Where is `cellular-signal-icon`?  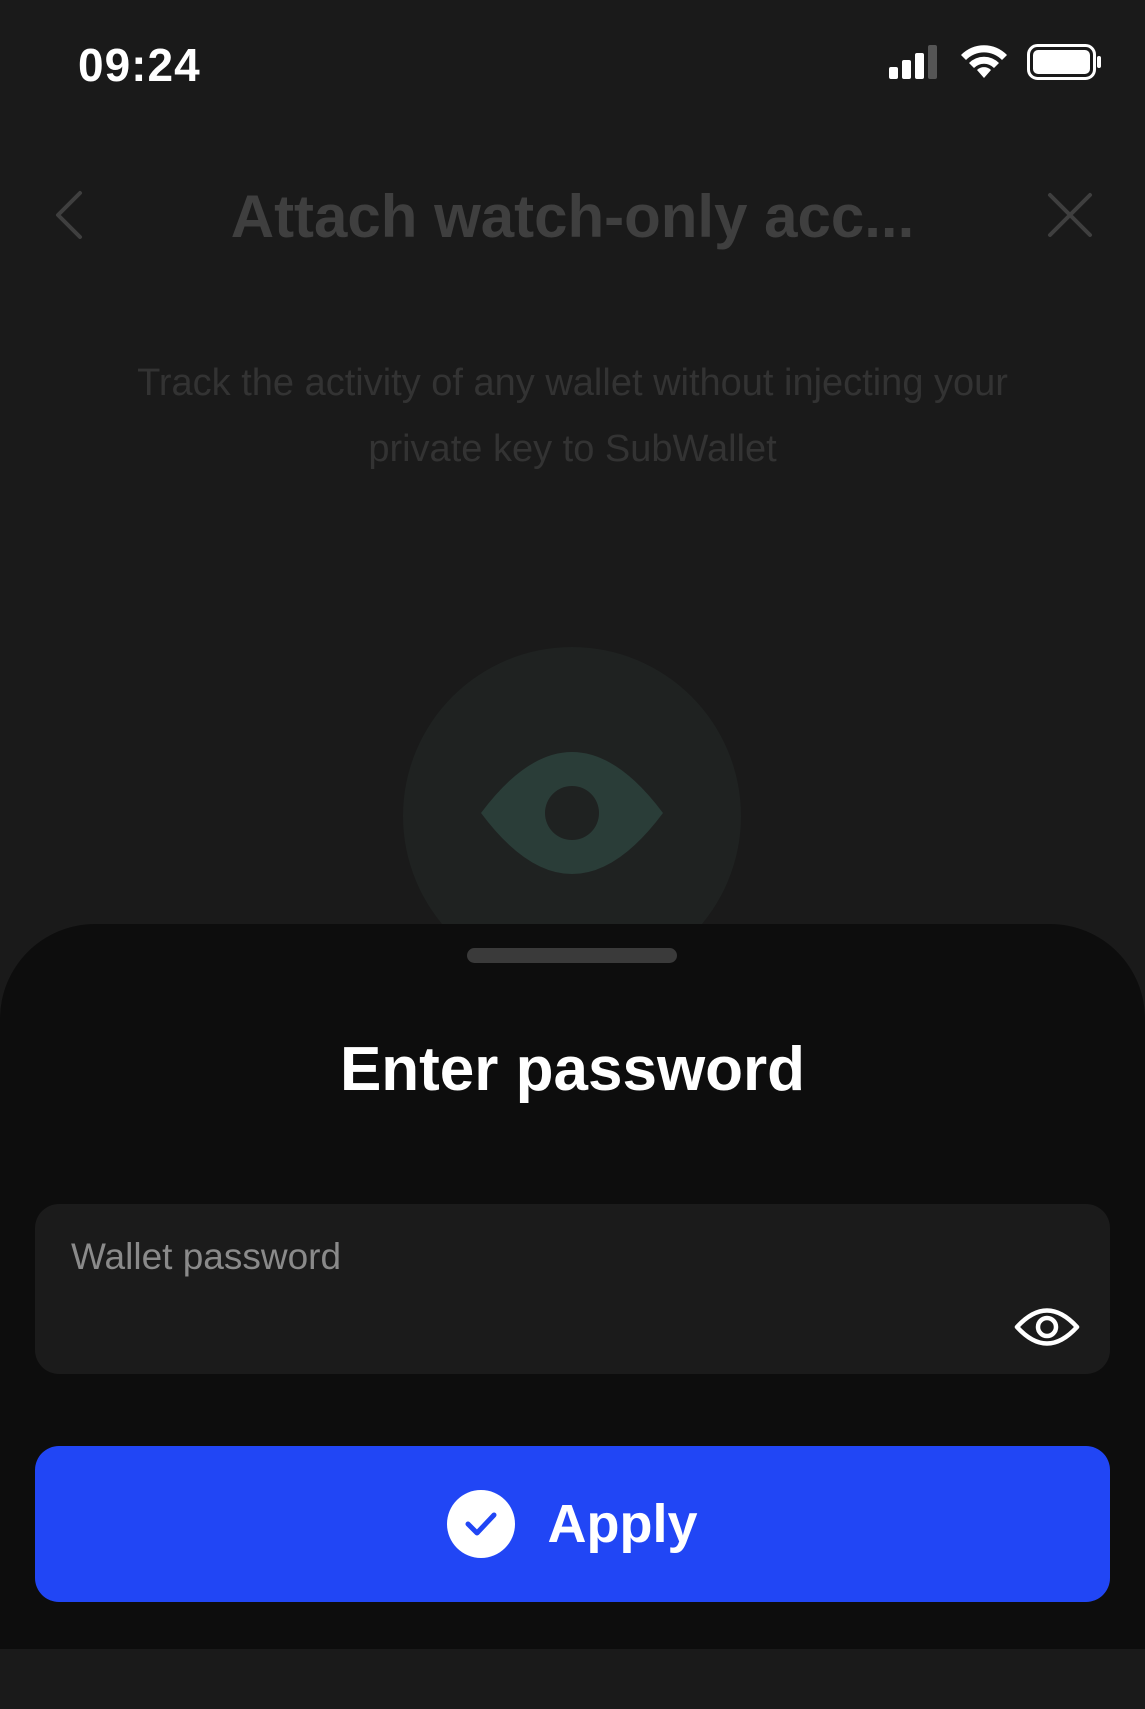 cellular-signal-icon is located at coordinates (915, 64).